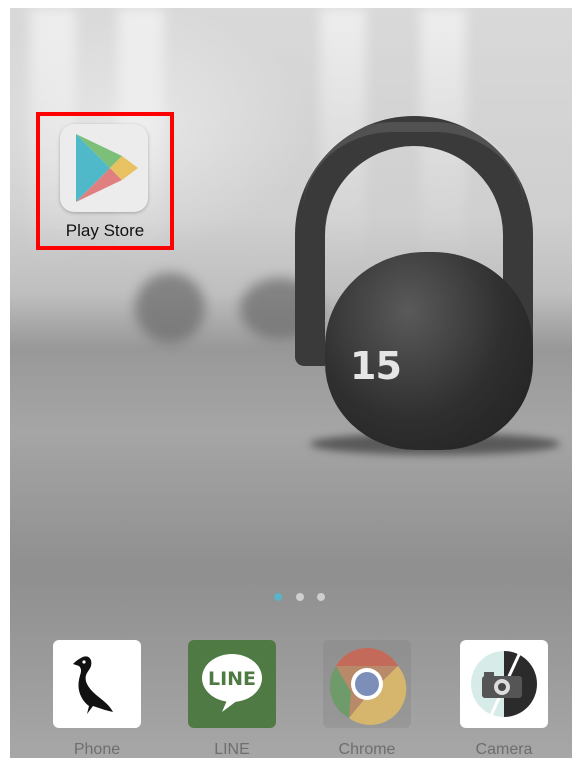 The image size is (578, 762). Describe the element at coordinates (93, 685) in the screenshot. I see `phone-bird-icon` at that location.